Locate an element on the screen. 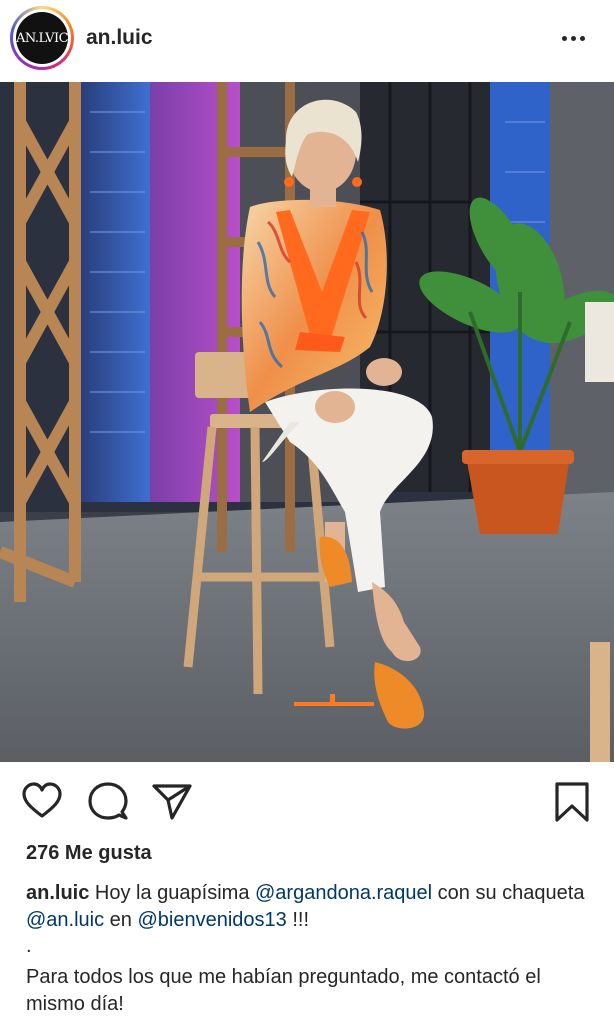 This screenshot has height=1024, width=614. caption-text: en is located at coordinates (121, 920).